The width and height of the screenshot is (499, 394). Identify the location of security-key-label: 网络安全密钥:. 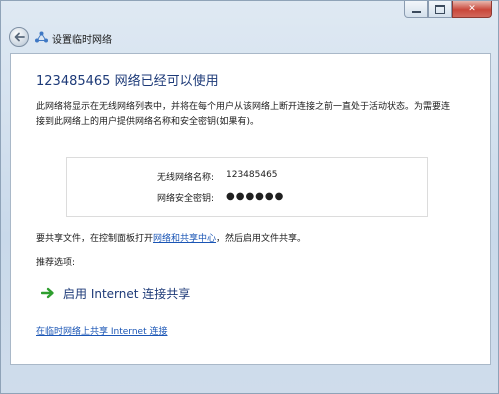
(185, 199).